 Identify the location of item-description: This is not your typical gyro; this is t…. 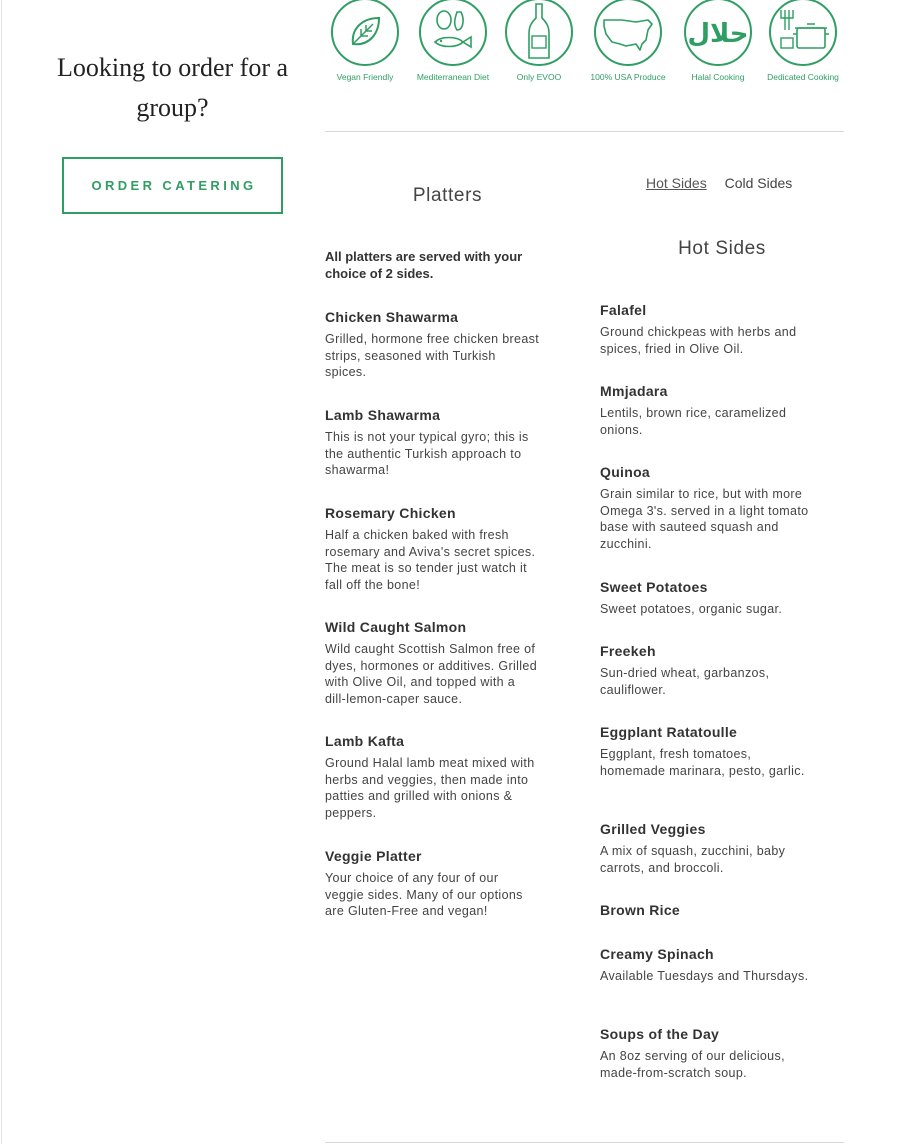
(427, 454).